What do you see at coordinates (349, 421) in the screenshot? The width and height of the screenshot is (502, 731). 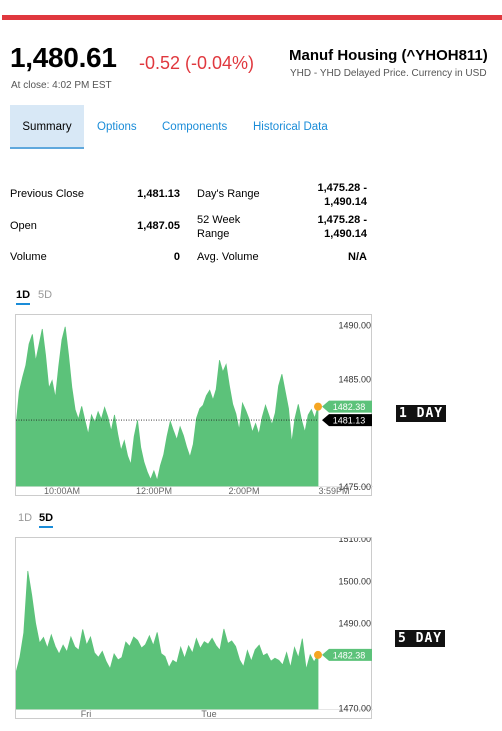 I see `prev-close-label: 1481.13` at bounding box center [349, 421].